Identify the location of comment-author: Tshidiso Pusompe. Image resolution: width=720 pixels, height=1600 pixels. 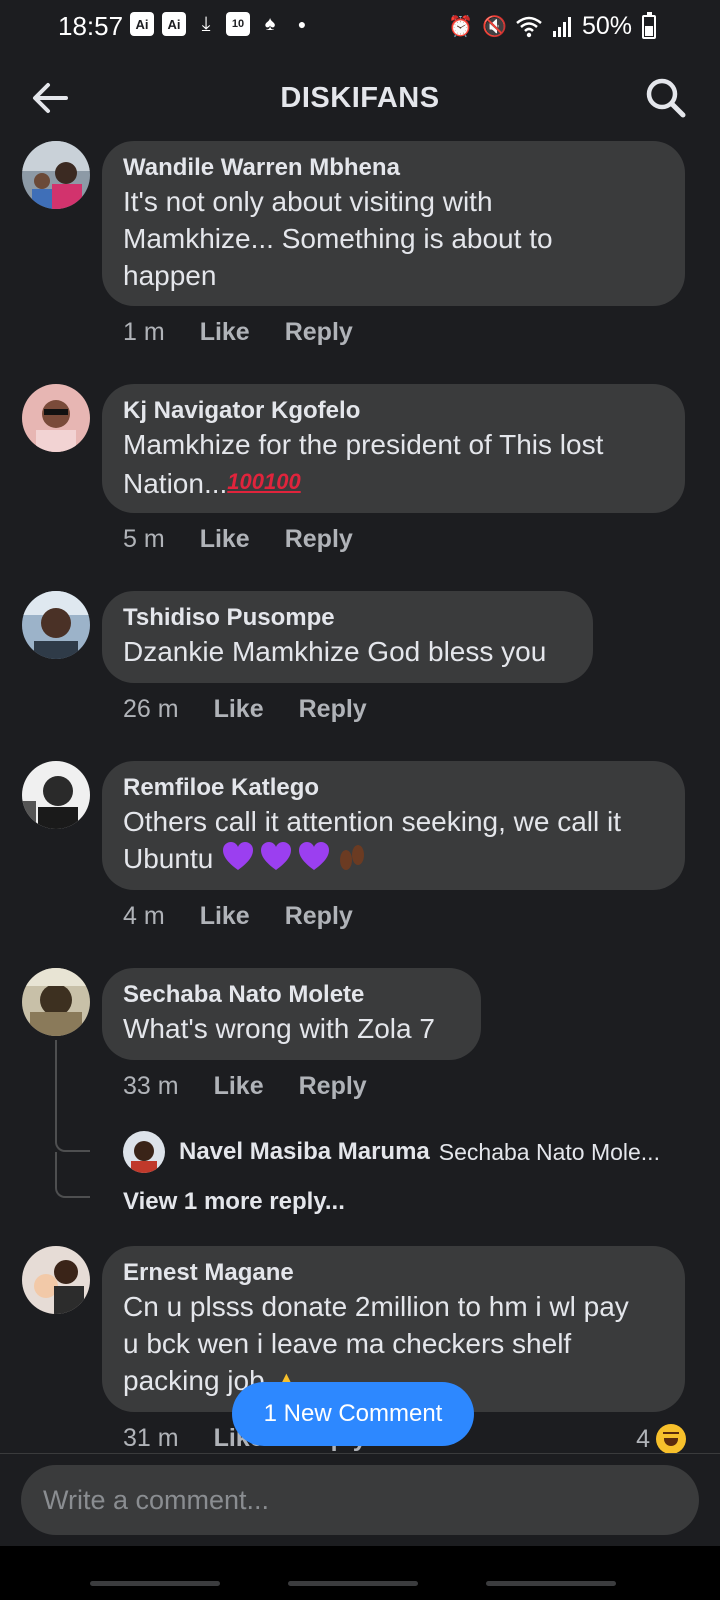
(348, 618).